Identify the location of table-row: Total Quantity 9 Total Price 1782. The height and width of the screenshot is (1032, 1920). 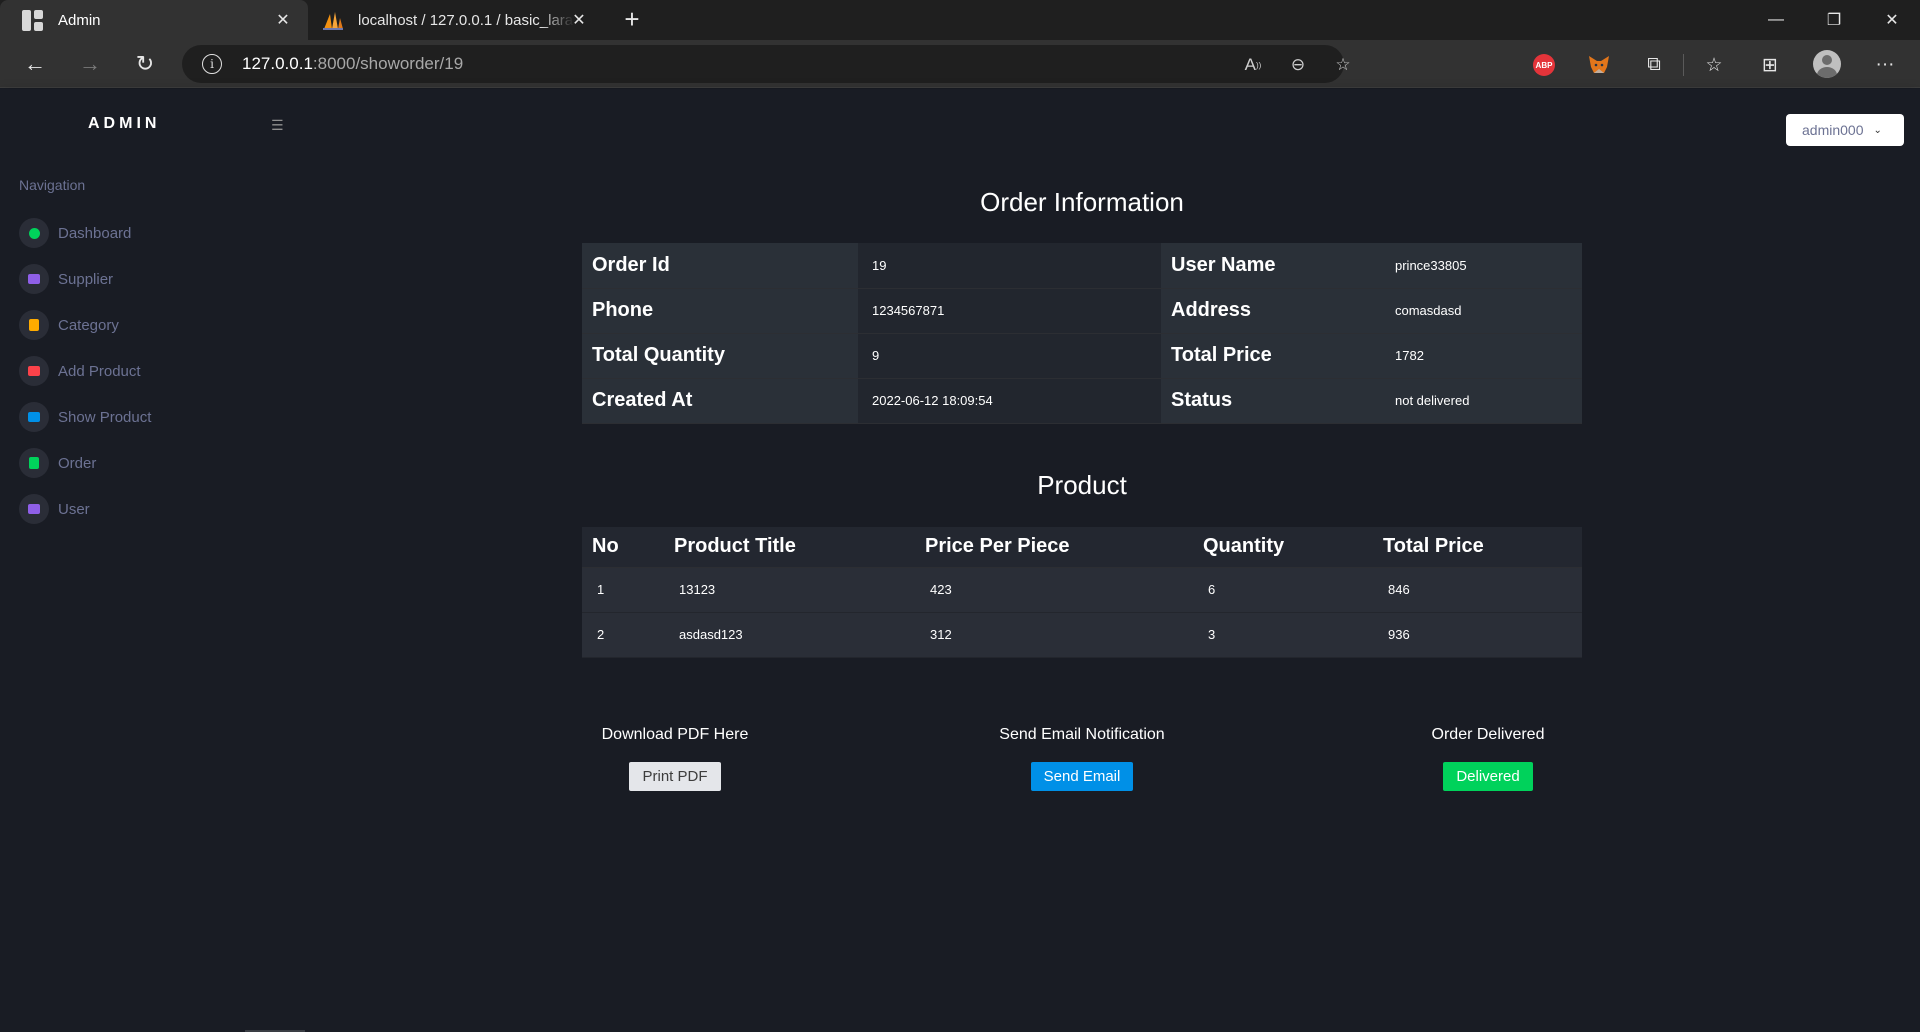
(1082, 356).